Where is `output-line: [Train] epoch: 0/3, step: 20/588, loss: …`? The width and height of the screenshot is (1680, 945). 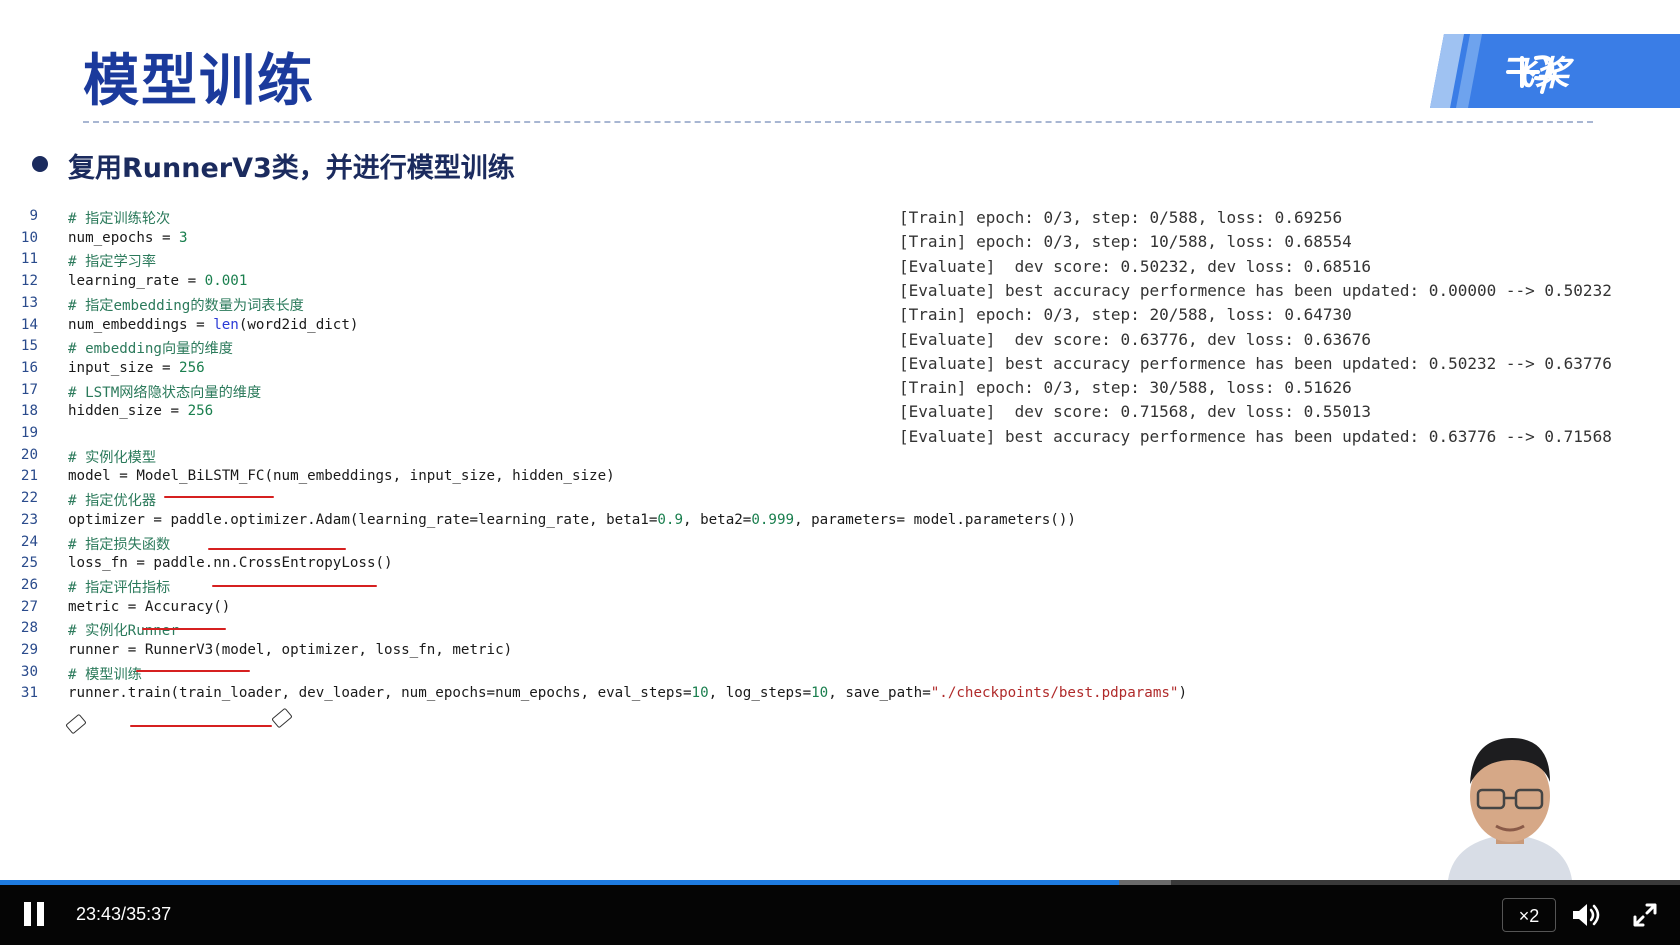
output-line: [Train] epoch: 0/3, step: 20/588, loss: … is located at coordinates (1125, 315).